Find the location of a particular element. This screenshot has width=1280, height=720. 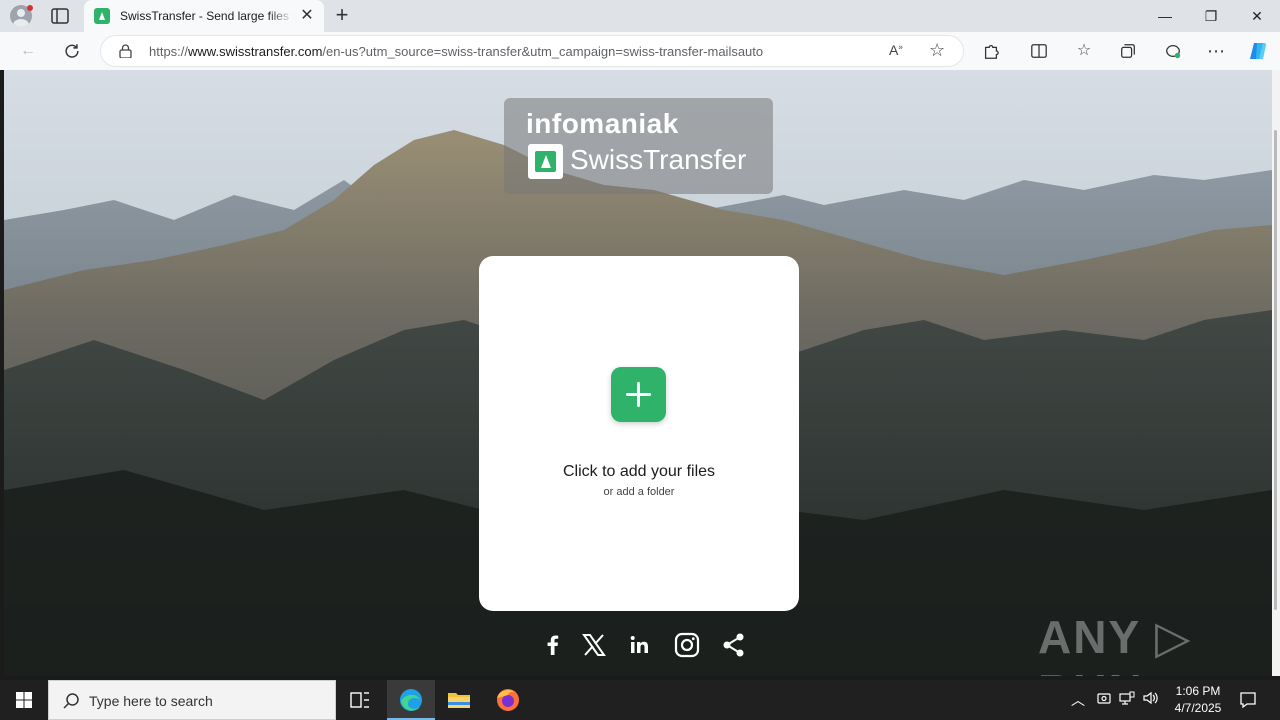

minimize-button: — is located at coordinates (1165, 16).